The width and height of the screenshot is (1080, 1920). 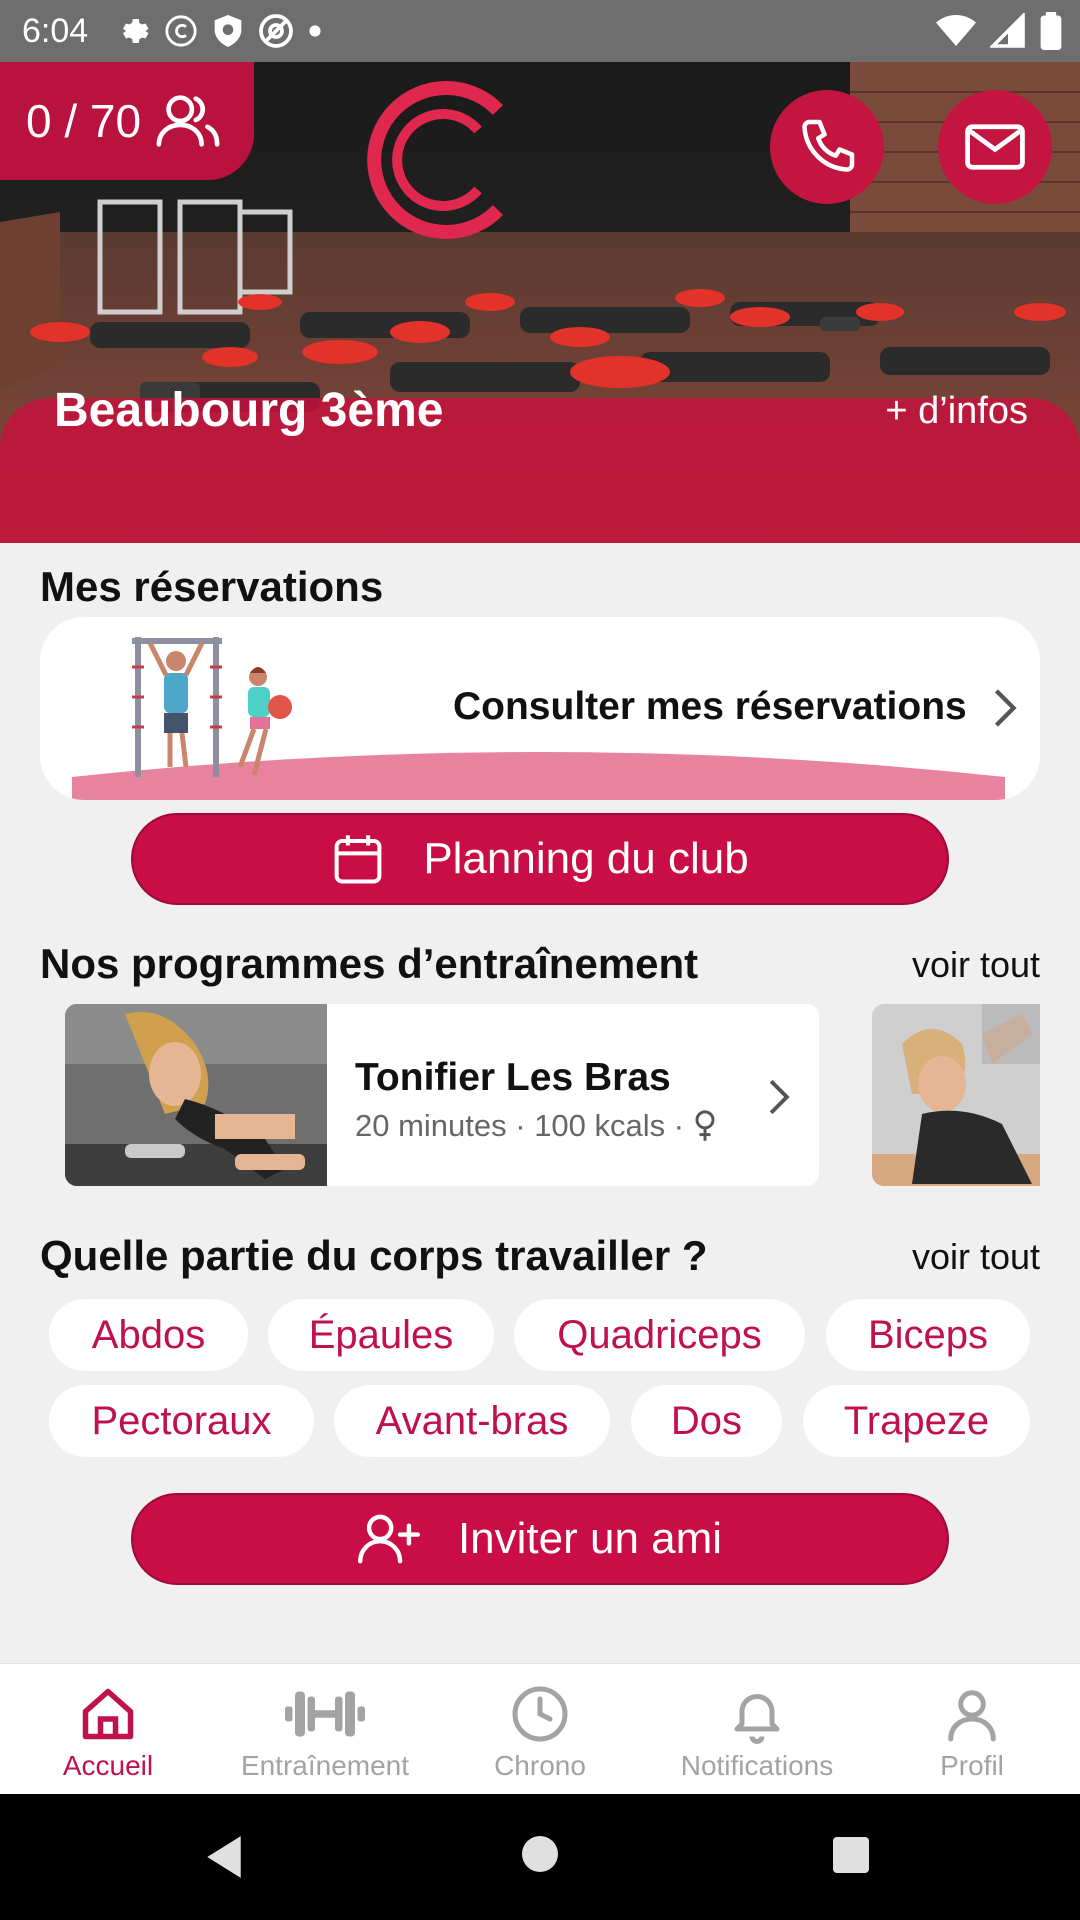 I want to click on capacity-text: 0 / 70, so click(x=84, y=121).